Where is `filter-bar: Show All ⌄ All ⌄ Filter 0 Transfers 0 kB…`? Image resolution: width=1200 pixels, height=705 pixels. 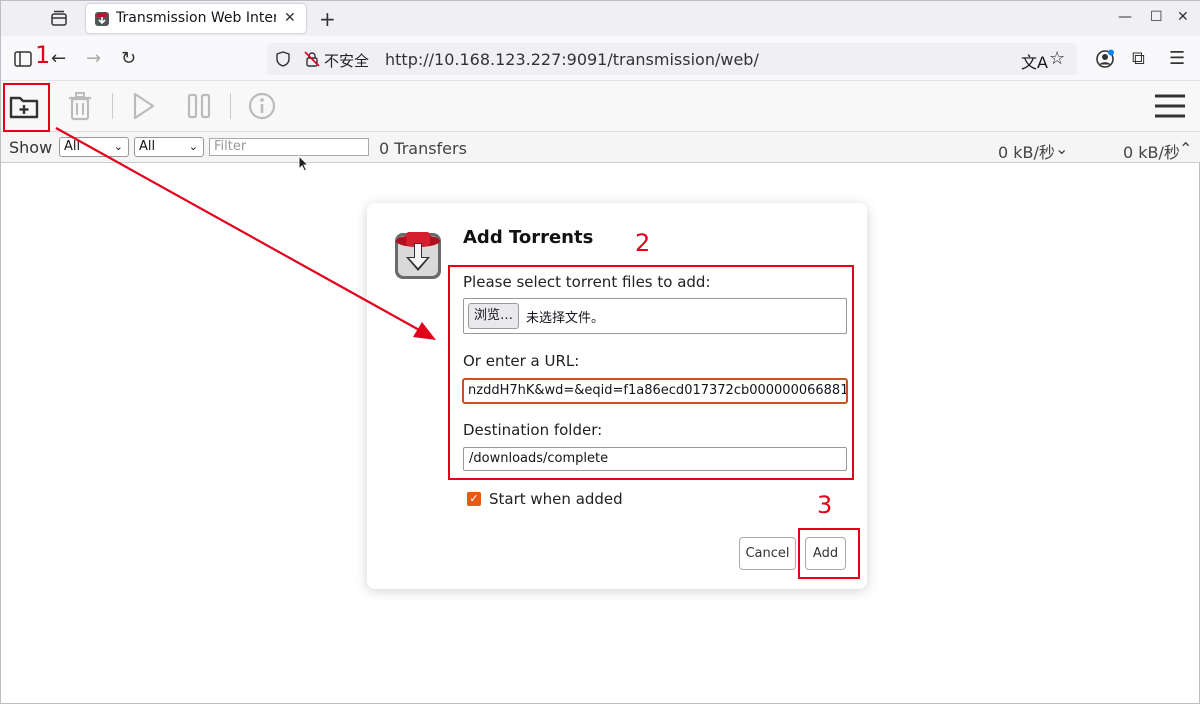 filter-bar: Show All ⌄ All ⌄ Filter 0 Transfers 0 kB… is located at coordinates (600, 147).